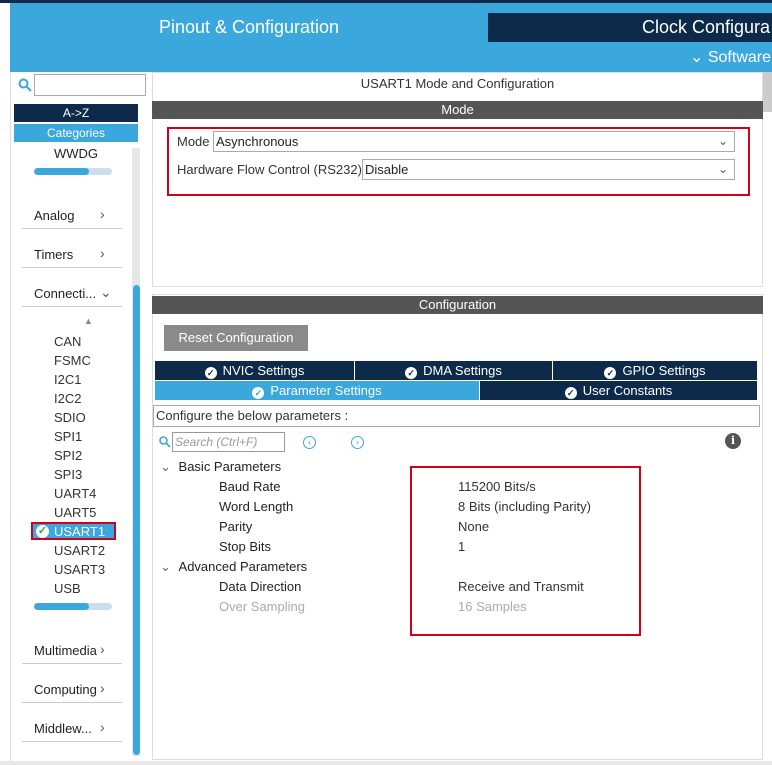  Describe the element at coordinates (88, 321) in the screenshot. I see `sort-arrows-icon: ▲` at that location.